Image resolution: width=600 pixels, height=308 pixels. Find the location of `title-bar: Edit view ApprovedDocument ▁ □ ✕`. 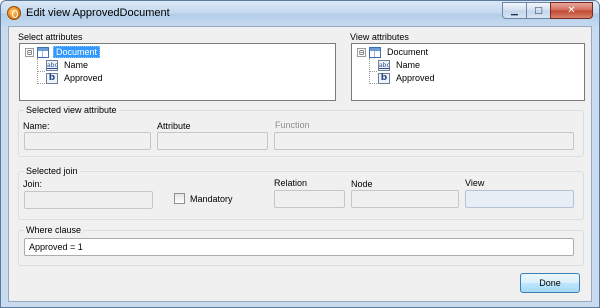

title-bar: Edit view ApprovedDocument ▁ □ ✕ is located at coordinates (300, 13).